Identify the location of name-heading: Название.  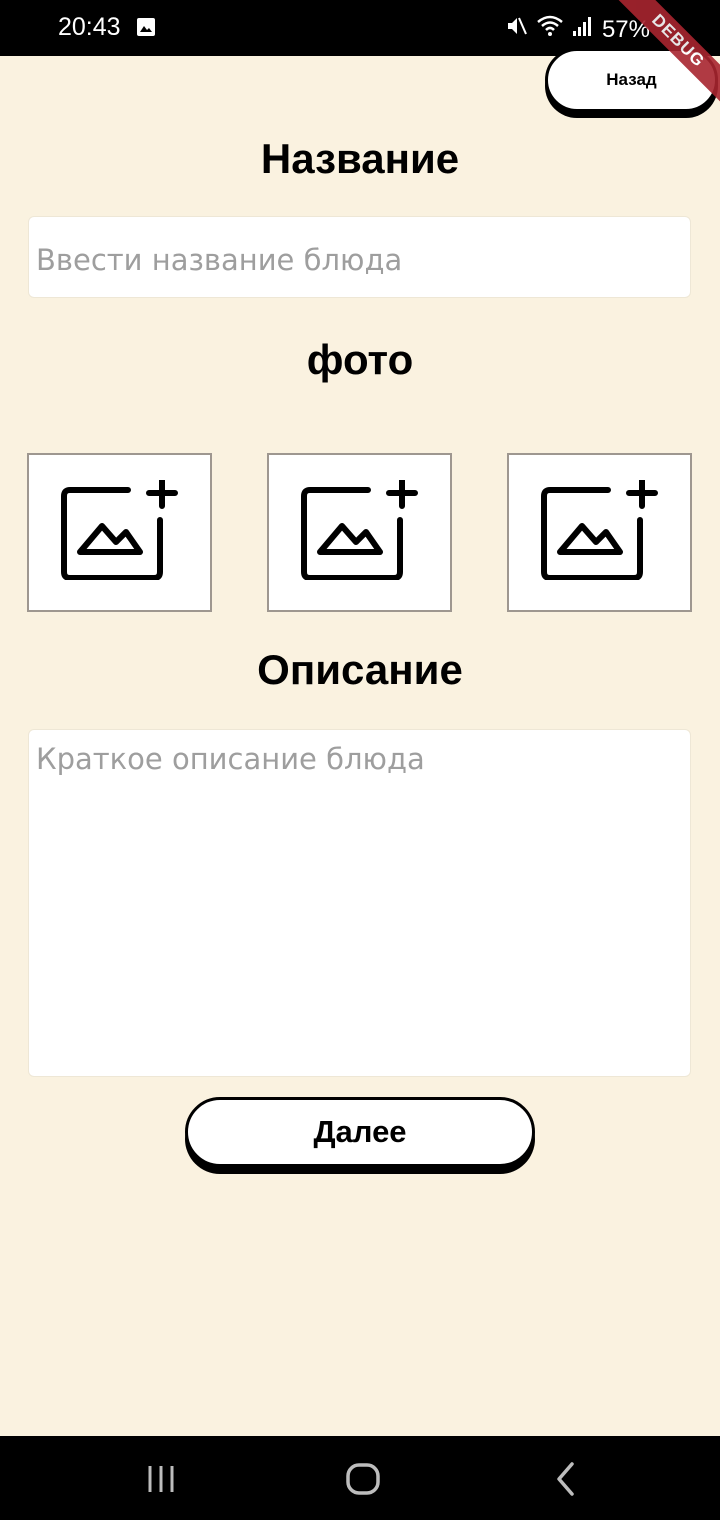
(360, 158).